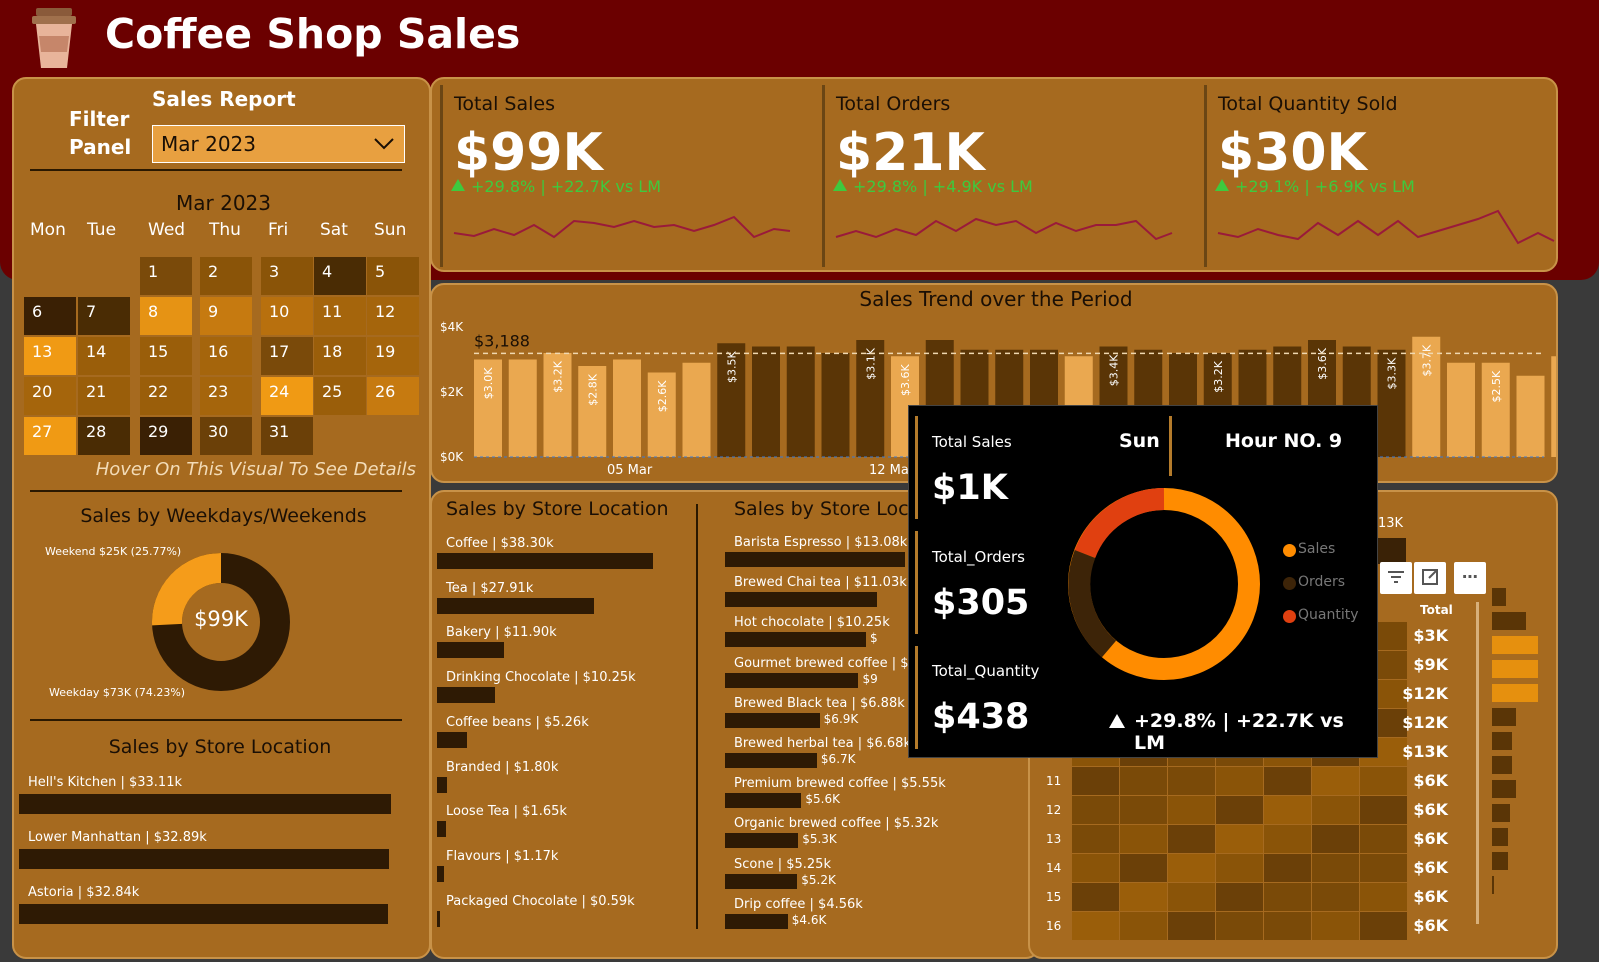 The image size is (1599, 962). I want to click on calendar-day: 1, so click(166, 276).